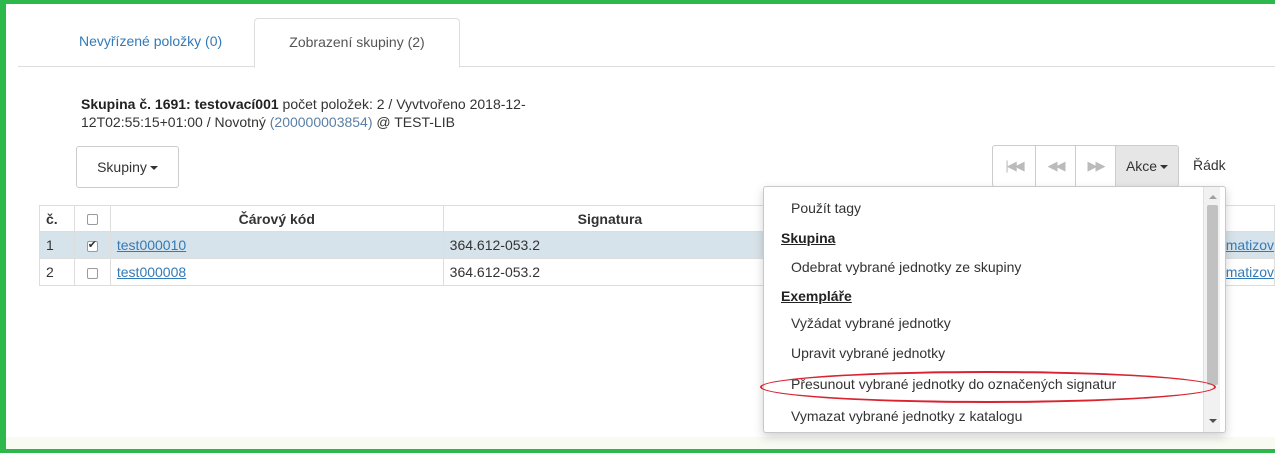 The image size is (1275, 453). I want to click on prev-page-button: ◀◀, so click(1055, 166).